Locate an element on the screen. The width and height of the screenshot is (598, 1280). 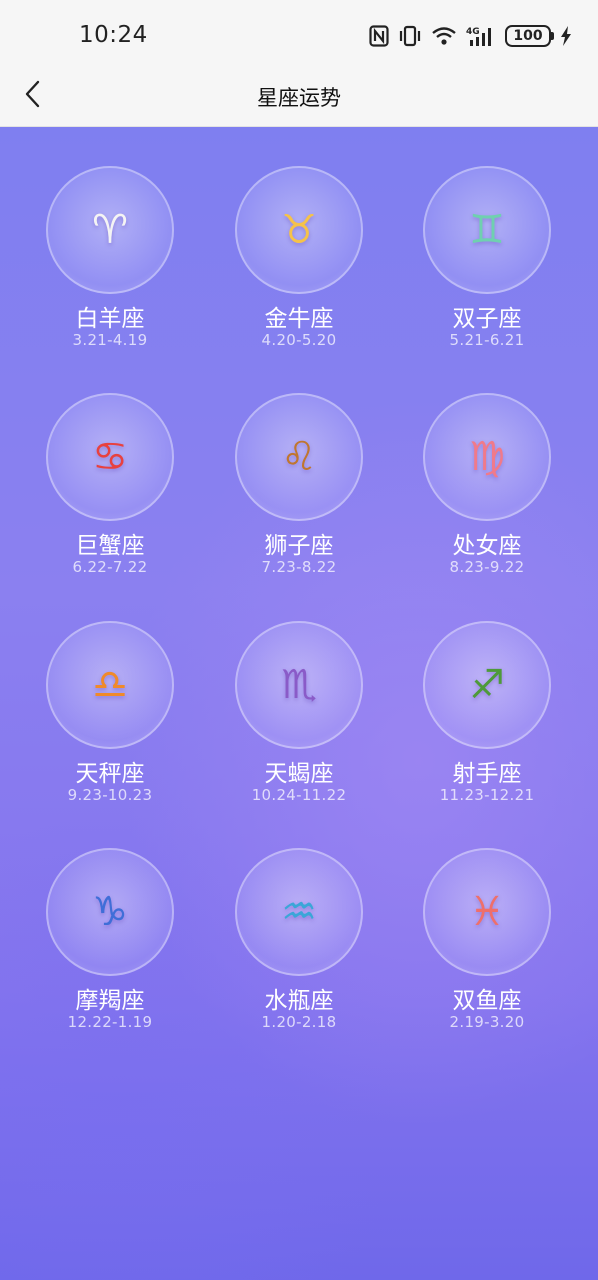
zodiac-item-aquarius: ♒ 水瓶座 1.20-2.18 is located at coordinates (299, 948).